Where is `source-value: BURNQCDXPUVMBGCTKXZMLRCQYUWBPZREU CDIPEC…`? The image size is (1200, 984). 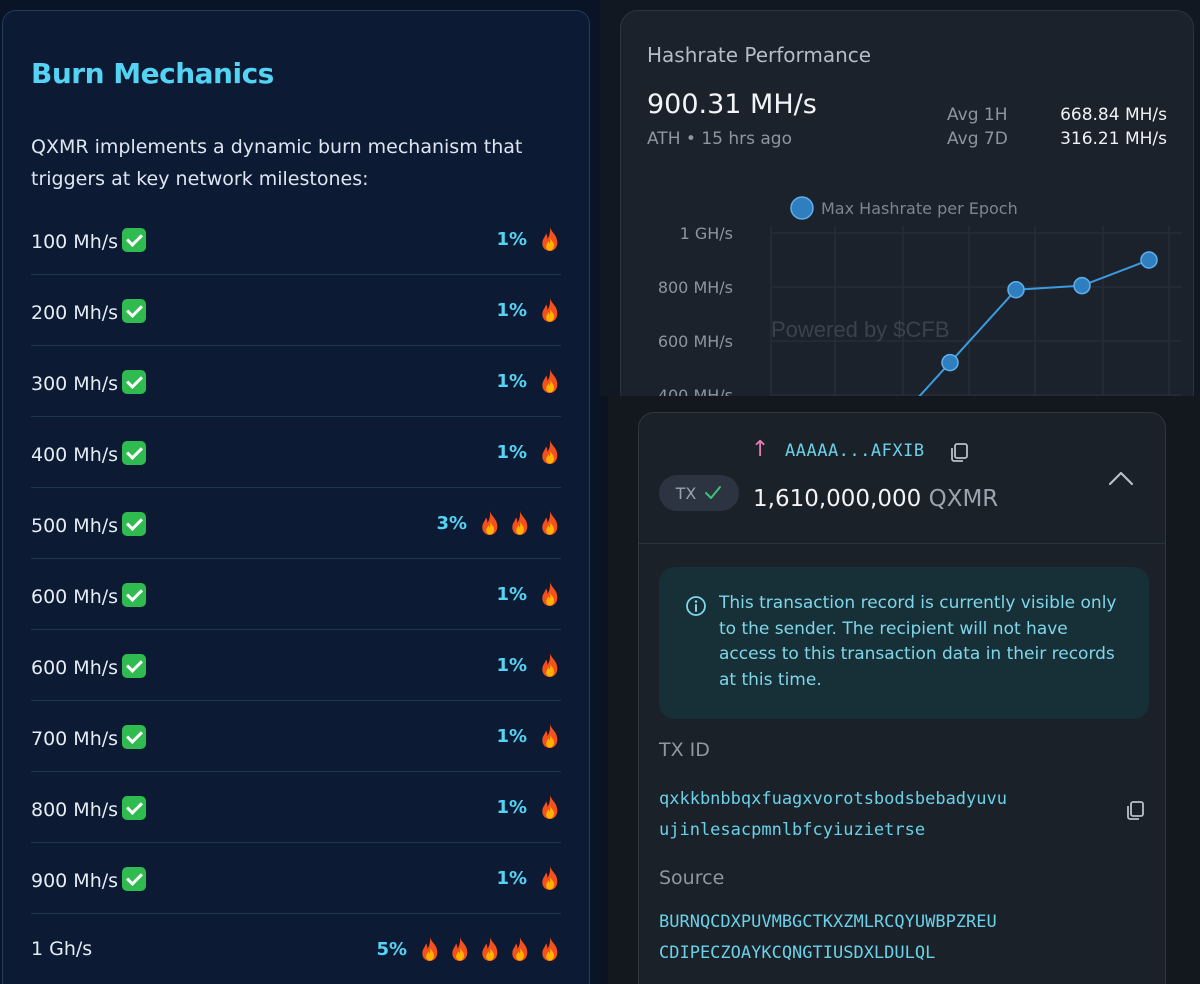
source-value: BURNQCDXPUVMBGCTKXZMLRCQYUWBPZREU CDIPEC… is located at coordinates (894, 938).